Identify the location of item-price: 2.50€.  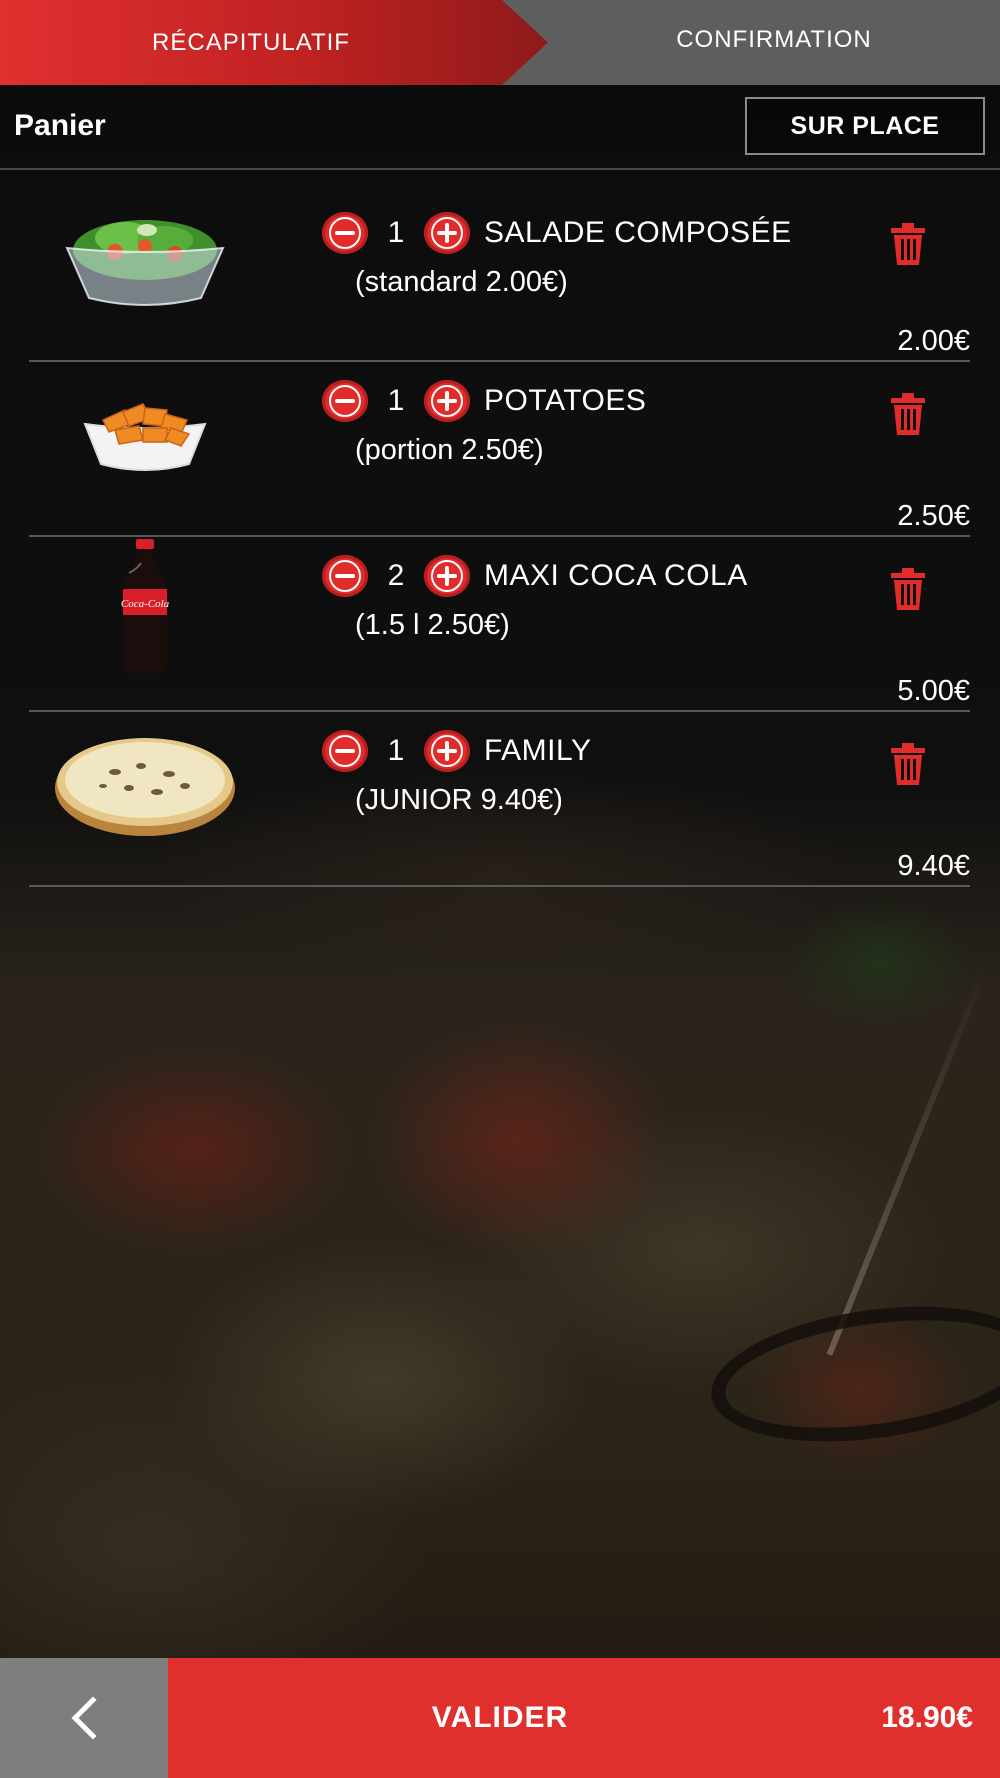
(933, 516).